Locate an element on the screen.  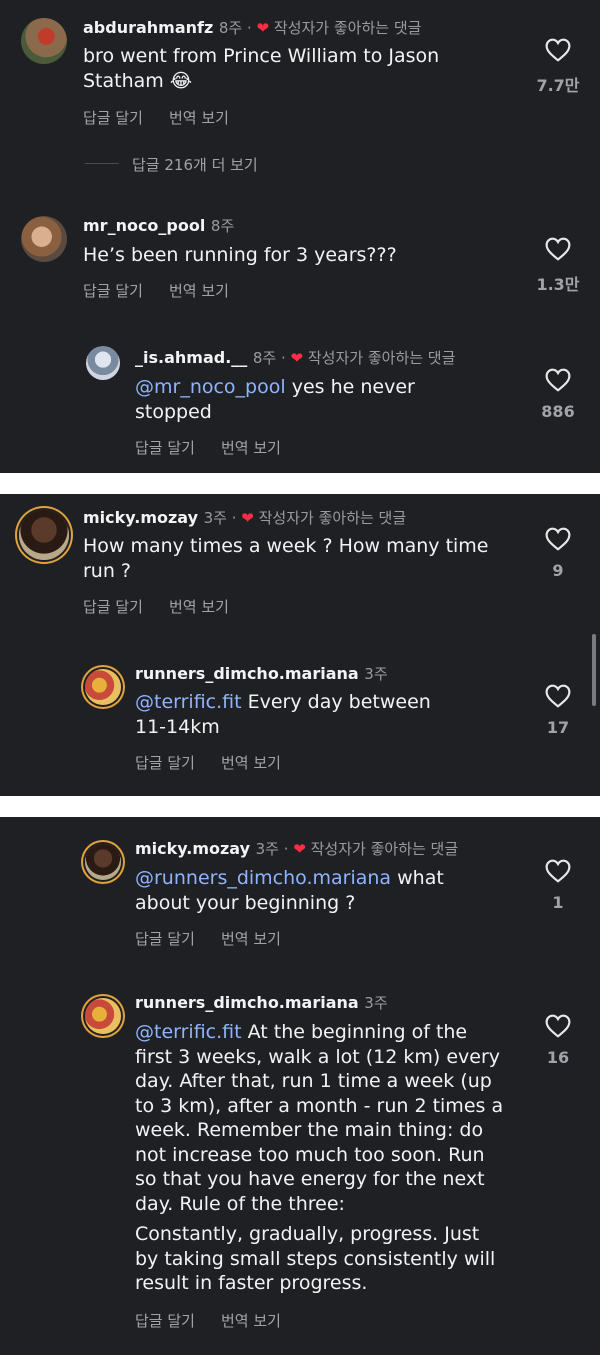
view-replies-line is located at coordinates (102, 163).